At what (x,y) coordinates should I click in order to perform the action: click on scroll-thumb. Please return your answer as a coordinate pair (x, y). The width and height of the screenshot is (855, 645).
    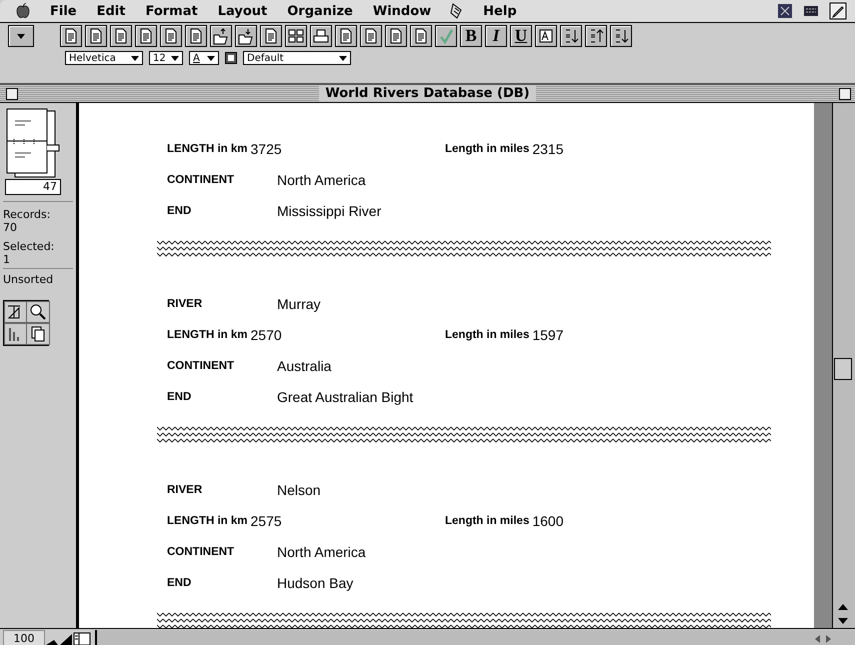
    Looking at the image, I should click on (843, 369).